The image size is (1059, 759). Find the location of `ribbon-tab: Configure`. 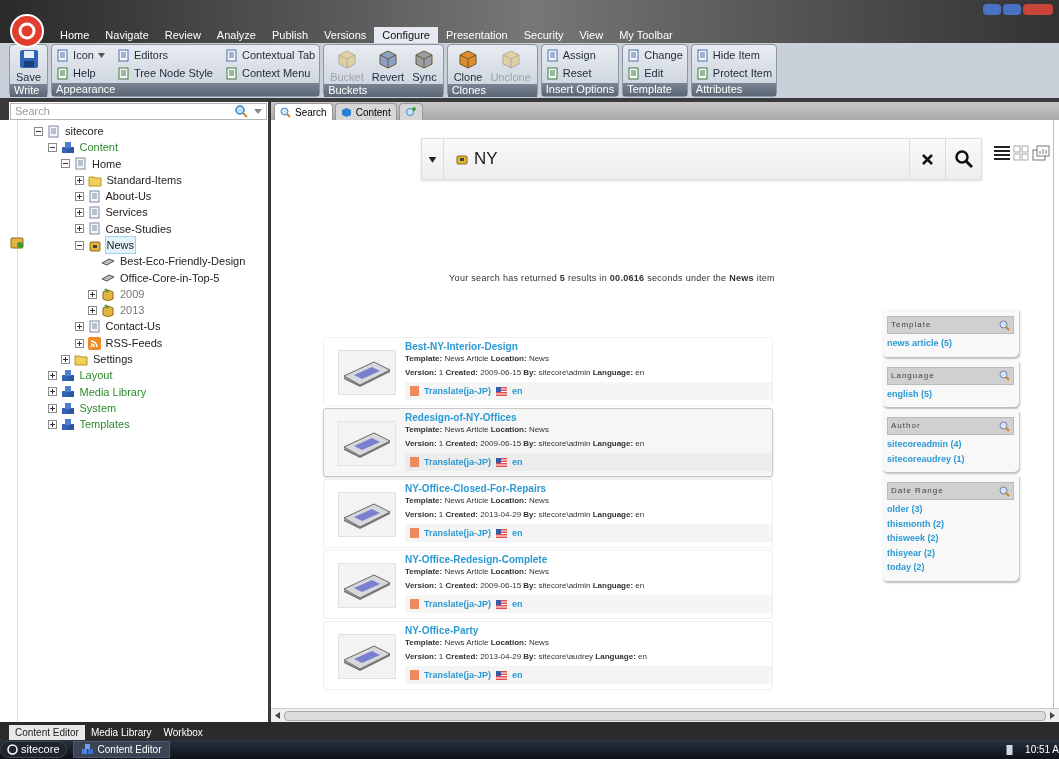

ribbon-tab: Configure is located at coordinates (406, 35).